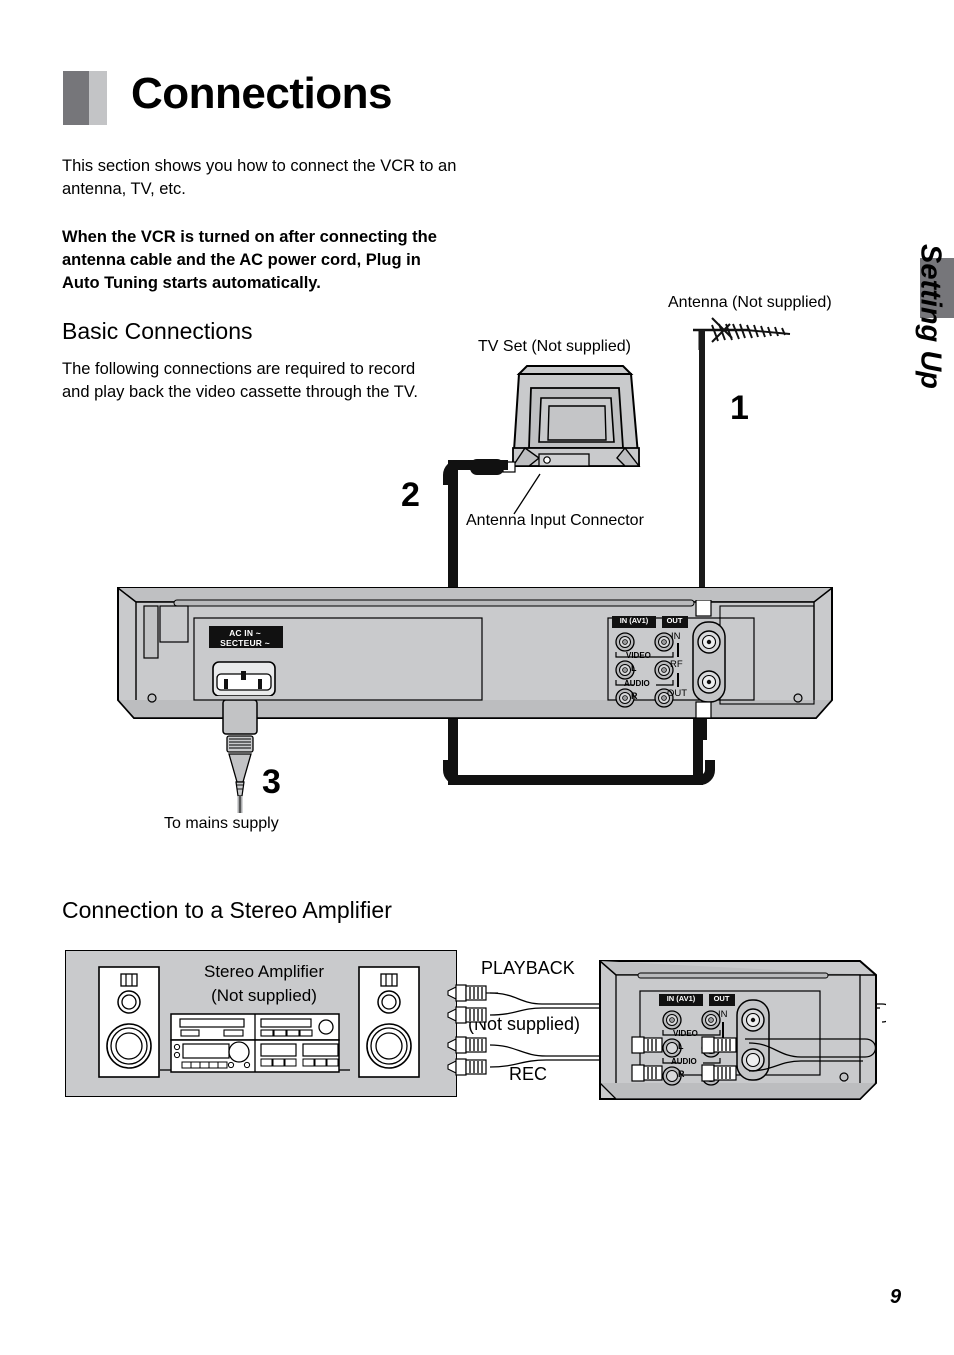 This screenshot has height=1355, width=954. I want to click on audio-right-label-bottom: R, so click(681, 1074).